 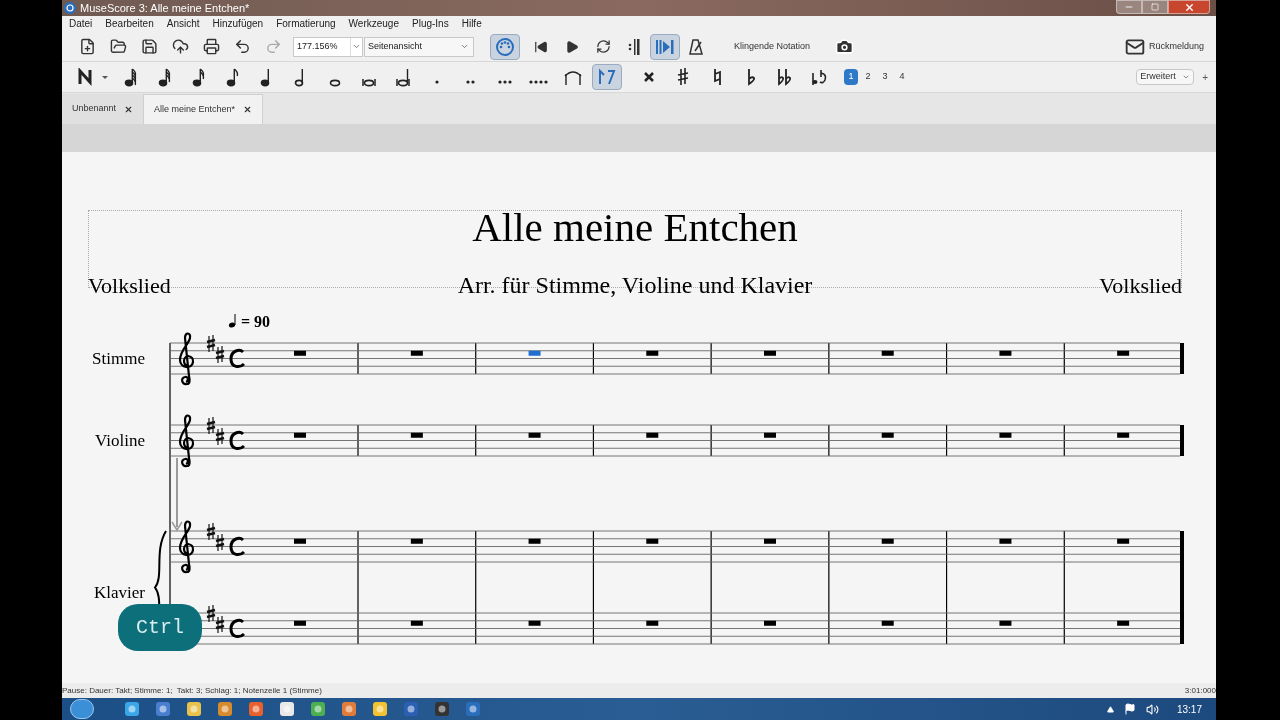 I want to click on instrument-name: Stimme, so click(x=118, y=358).